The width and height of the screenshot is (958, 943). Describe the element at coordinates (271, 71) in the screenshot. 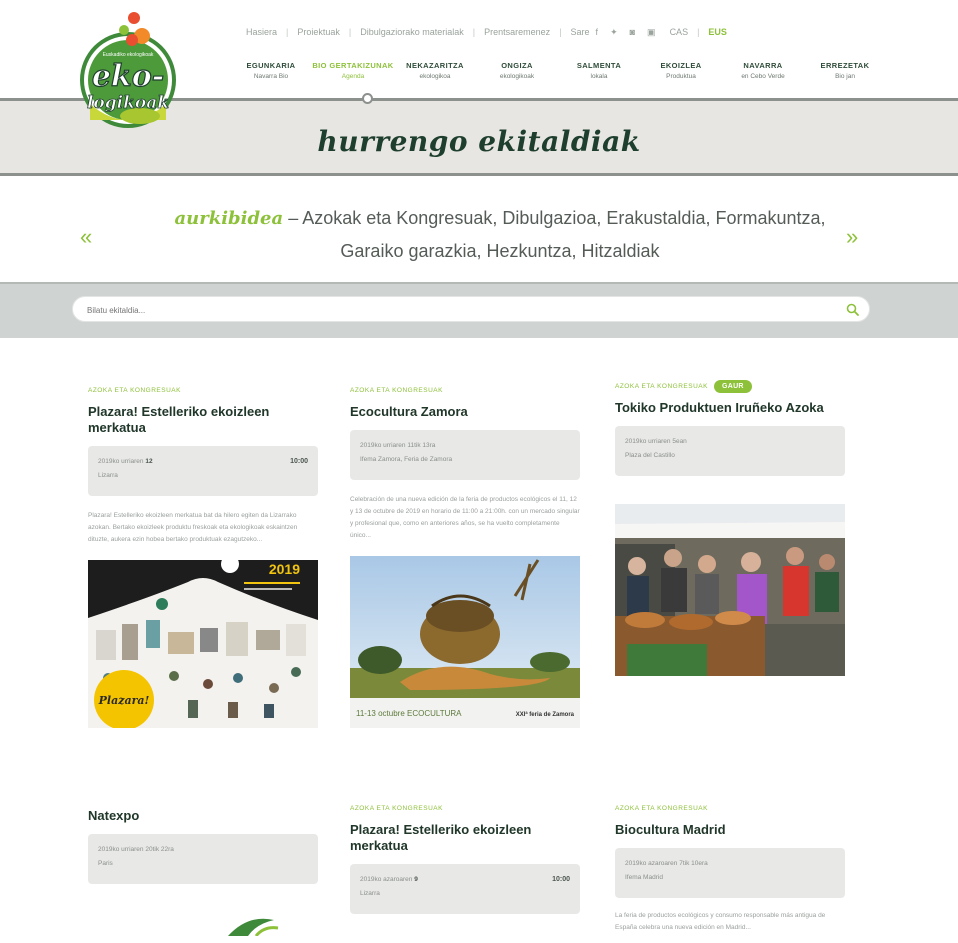

I see `main-nav-item-egunkaria: EGUNKARIA Navarra Bio` at that location.